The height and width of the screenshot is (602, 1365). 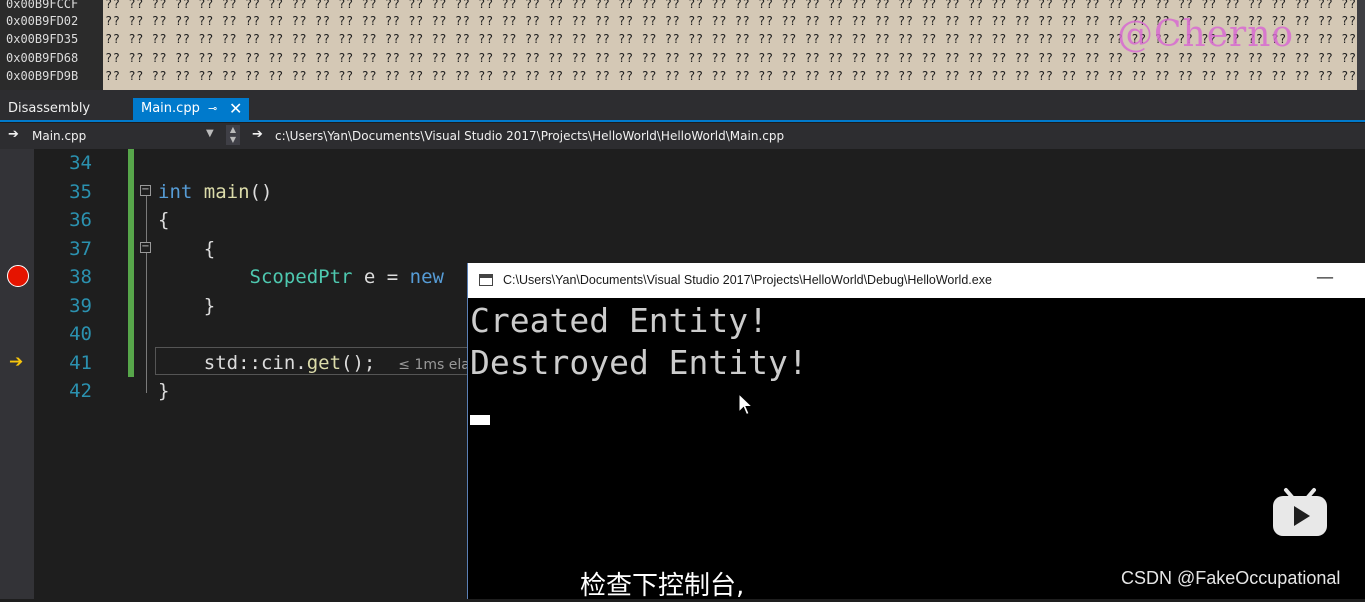 I want to click on console-cursor, so click(x=480, y=420).